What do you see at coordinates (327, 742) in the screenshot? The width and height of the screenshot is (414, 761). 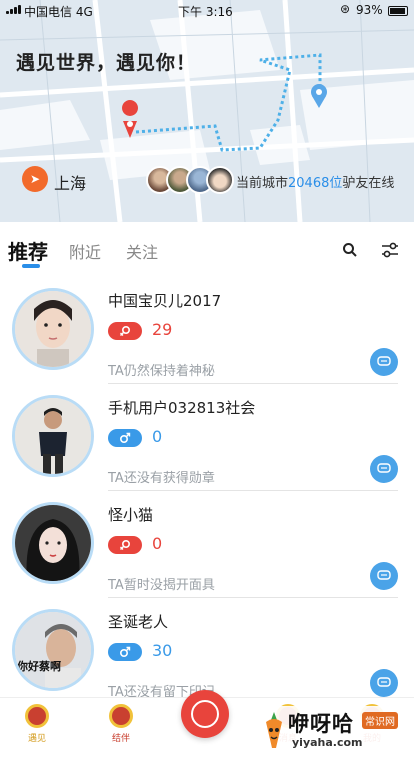 I see `watermark-url: yiyaha.com` at bounding box center [327, 742].